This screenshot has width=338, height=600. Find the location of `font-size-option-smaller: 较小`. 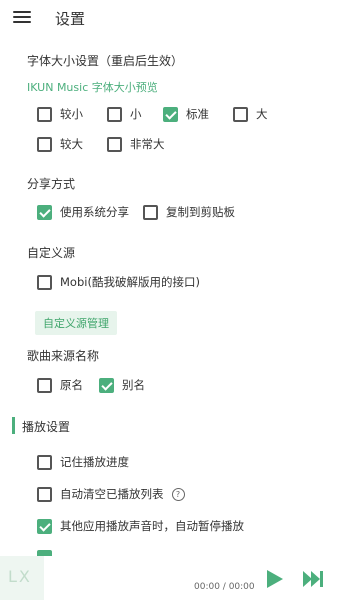

font-size-option-smaller: 较小 is located at coordinates (60, 114).